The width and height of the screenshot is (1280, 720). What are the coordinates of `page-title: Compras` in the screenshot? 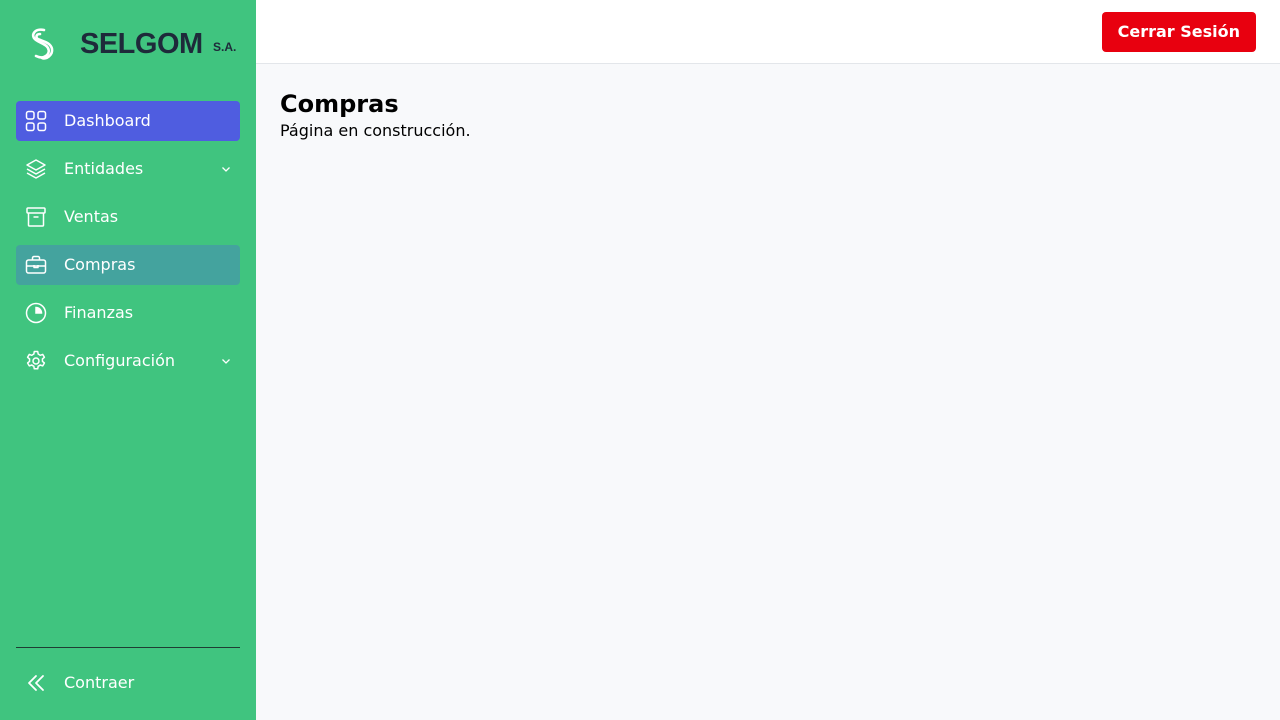 It's located at (339, 104).